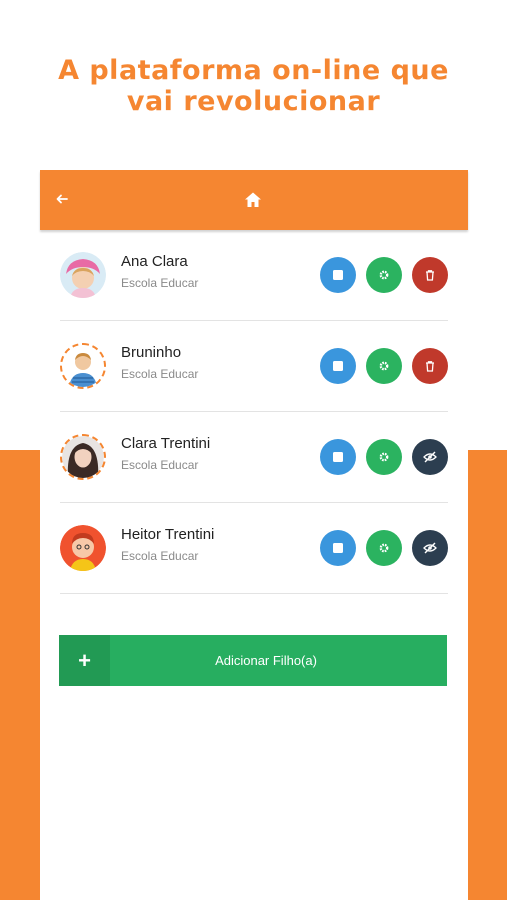  I want to click on arrow-left-icon, so click(62, 199).